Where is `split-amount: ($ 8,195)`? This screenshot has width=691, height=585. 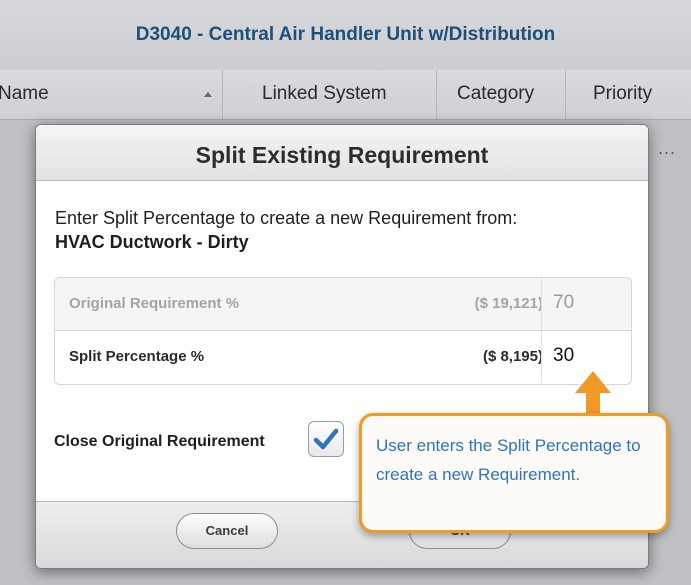 split-amount: ($ 8,195) is located at coordinates (512, 356).